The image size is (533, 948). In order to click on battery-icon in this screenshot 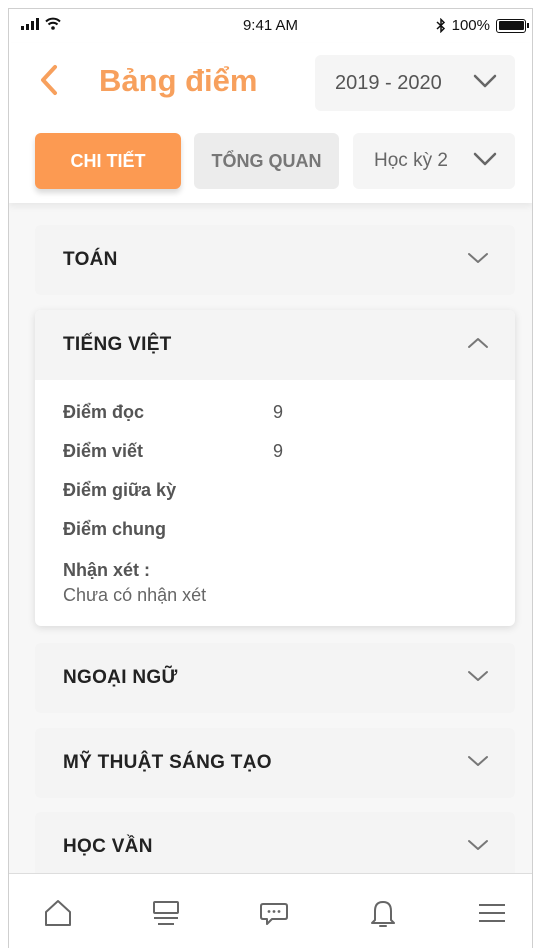, I will do `click(512, 25)`.